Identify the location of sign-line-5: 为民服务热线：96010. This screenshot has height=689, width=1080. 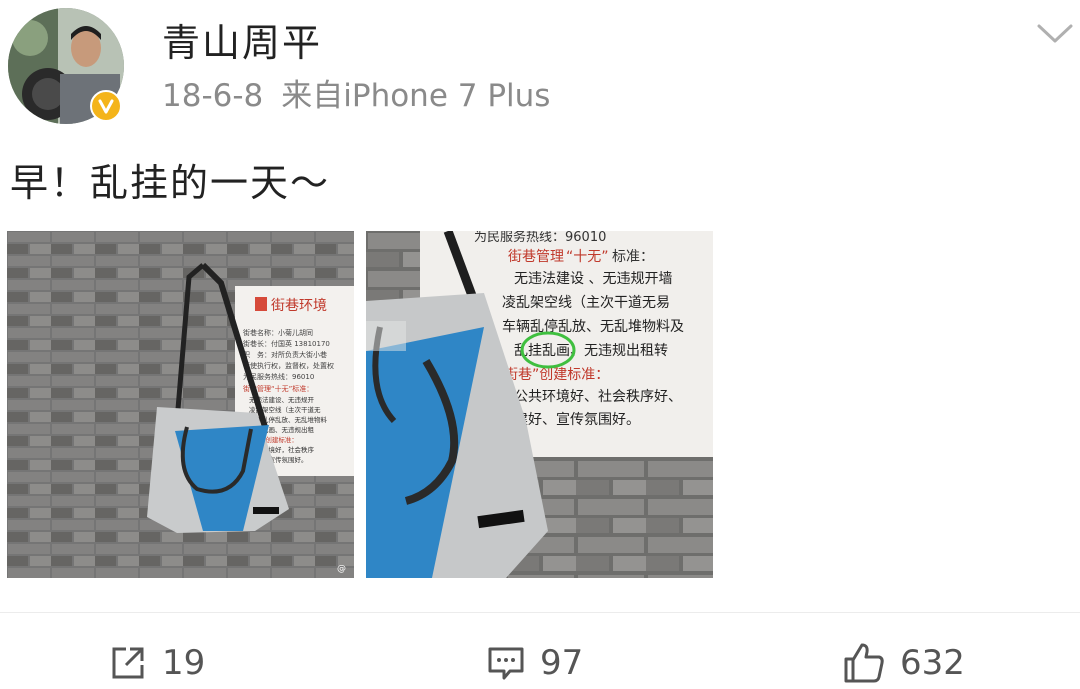
(278, 376).